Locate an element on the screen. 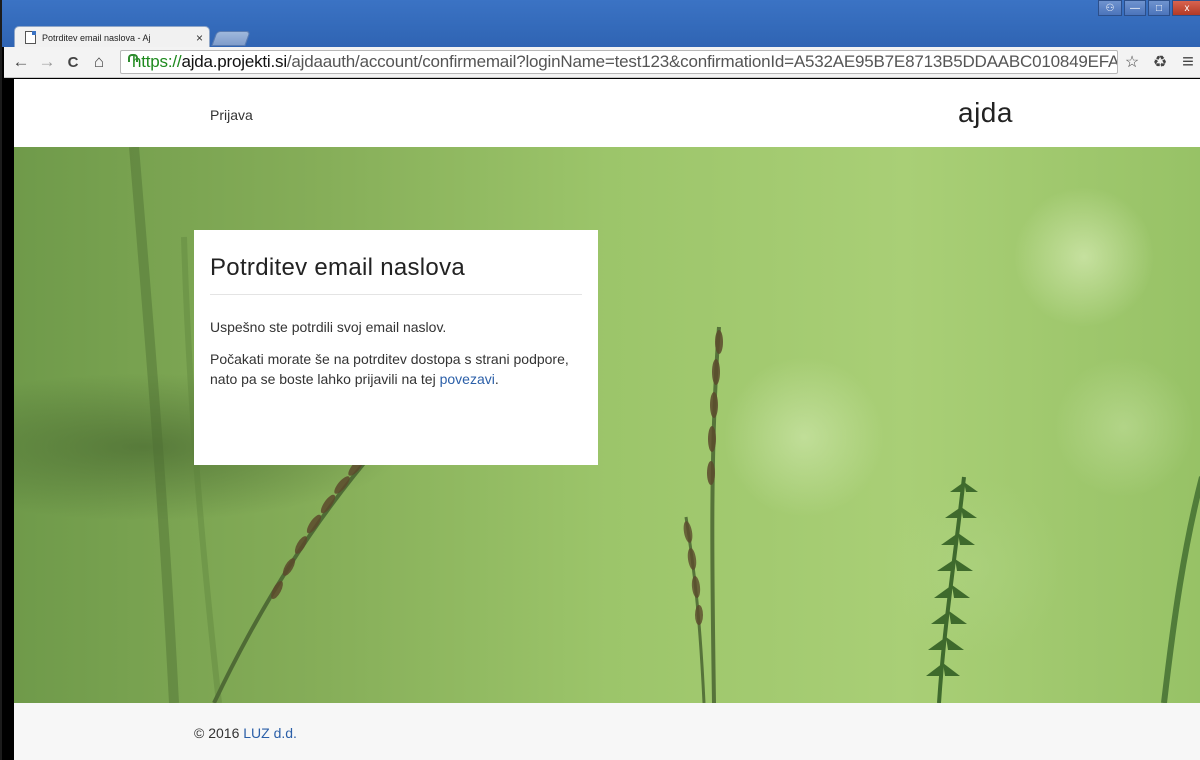 The image size is (1200, 760). close-window-button: x is located at coordinates (1186, 8).